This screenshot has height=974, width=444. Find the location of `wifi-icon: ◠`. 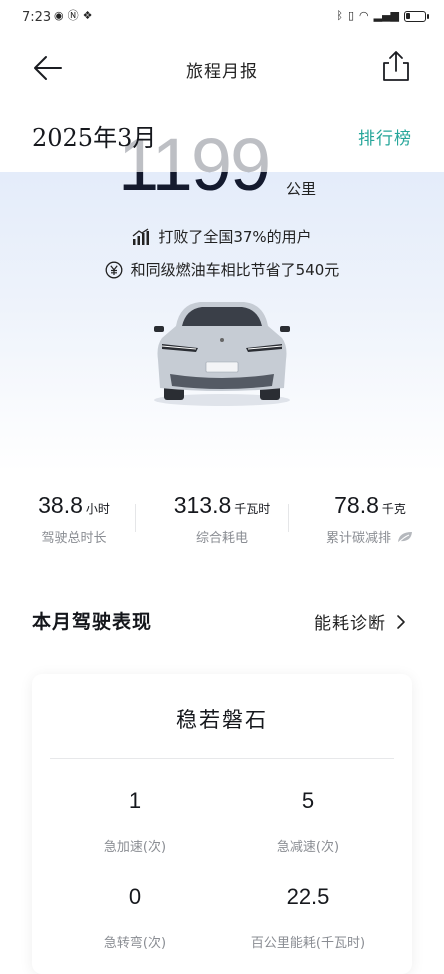

wifi-icon: ◠ is located at coordinates (364, 15).